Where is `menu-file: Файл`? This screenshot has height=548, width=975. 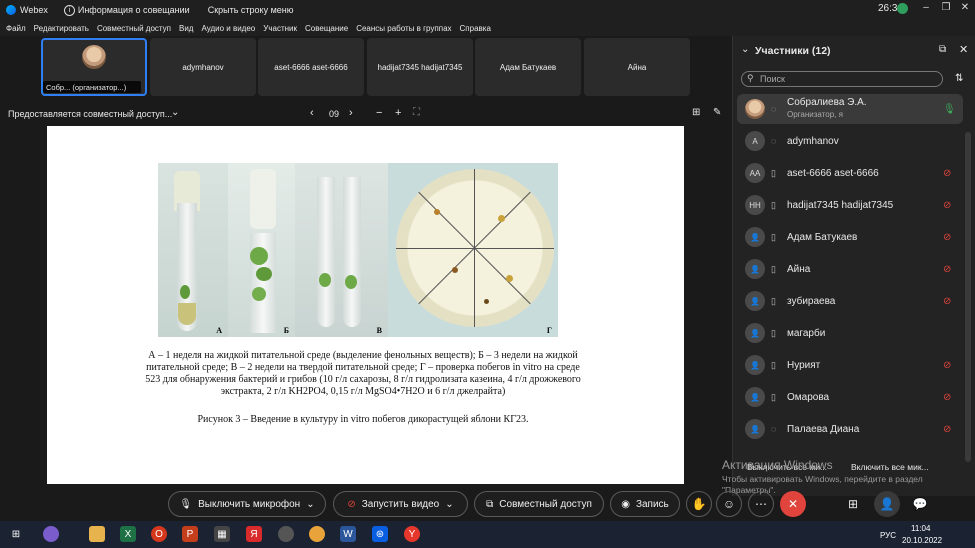 menu-file: Файл is located at coordinates (16, 28).